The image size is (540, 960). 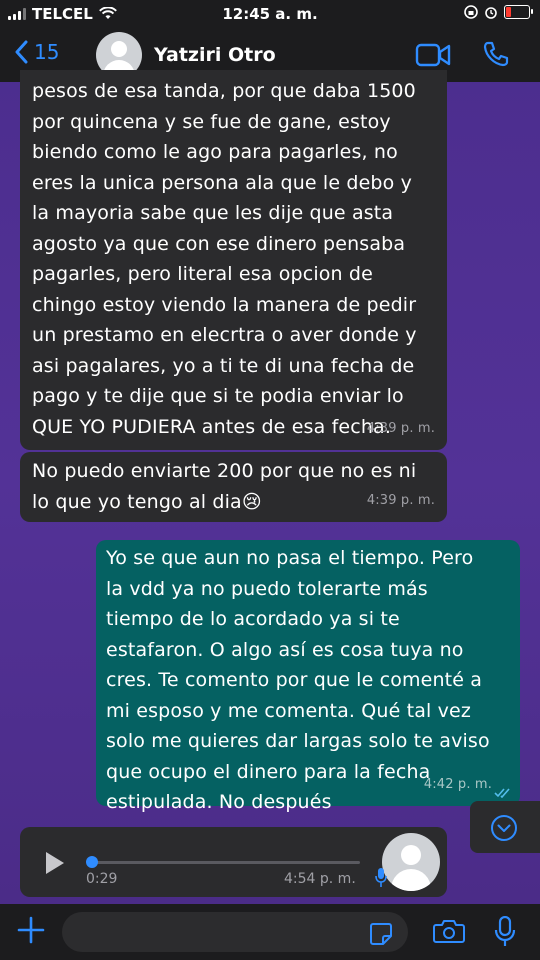 I want to click on play-icon, so click(x=55, y=863).